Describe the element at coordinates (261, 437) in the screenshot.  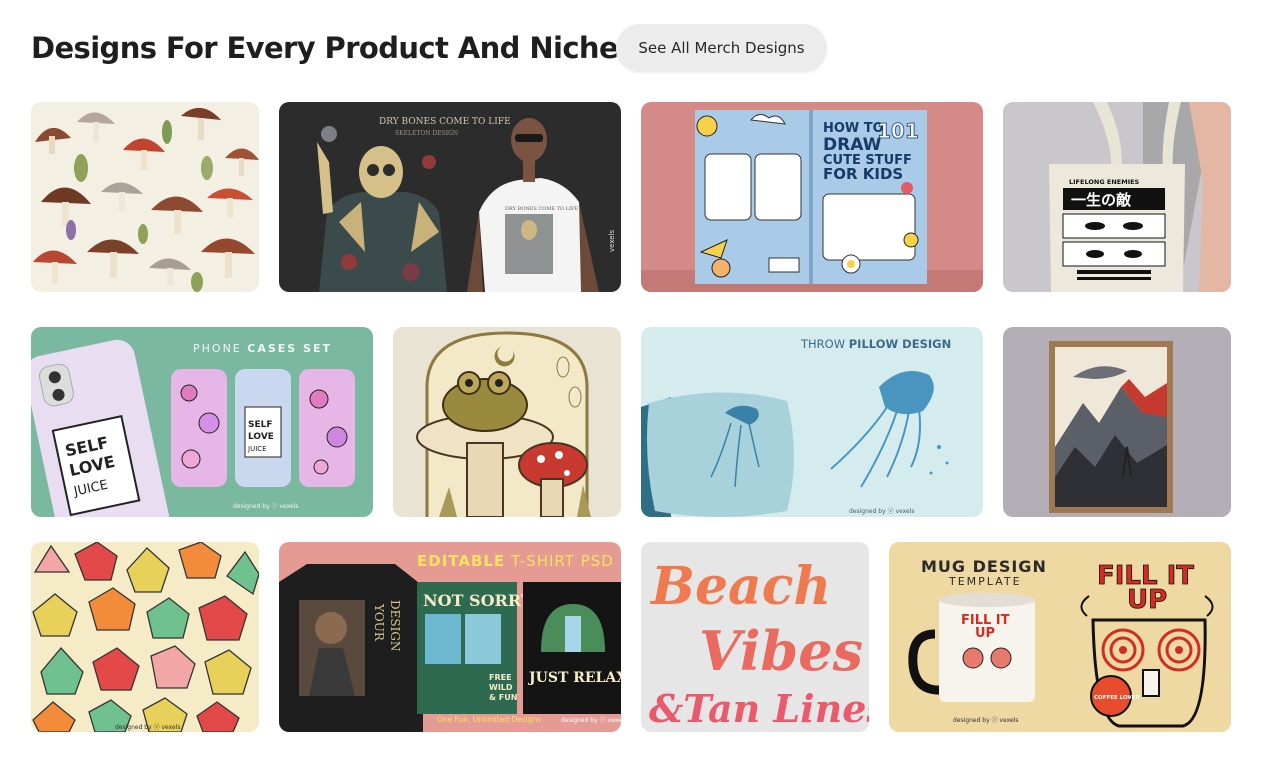
I see `svg-text: LOVE` at that location.